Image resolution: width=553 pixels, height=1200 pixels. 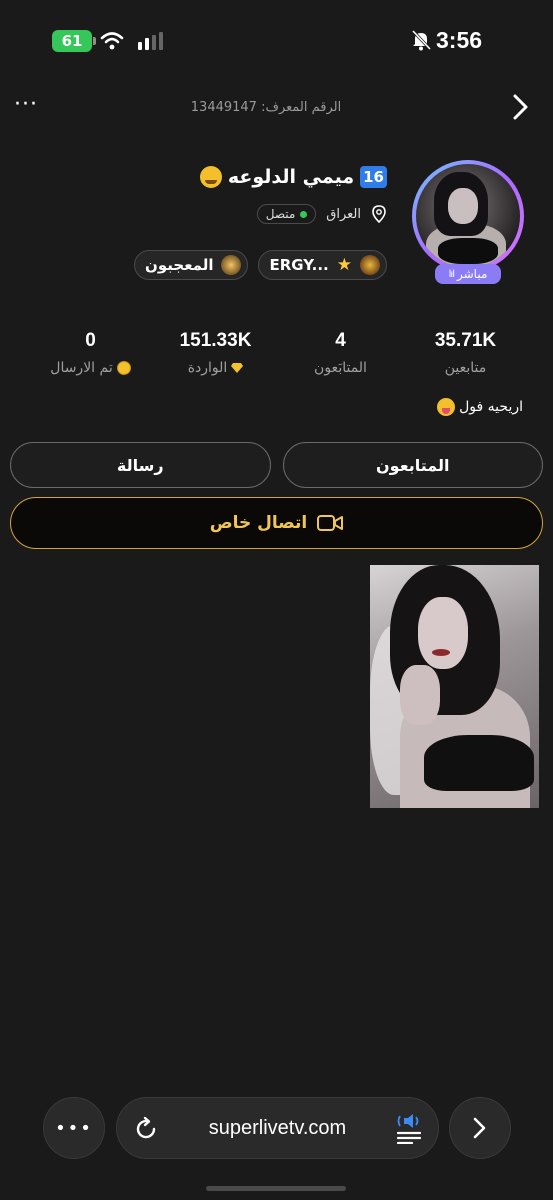 What do you see at coordinates (207, 368) in the screenshot?
I see `stat-label: الواردة` at bounding box center [207, 368].